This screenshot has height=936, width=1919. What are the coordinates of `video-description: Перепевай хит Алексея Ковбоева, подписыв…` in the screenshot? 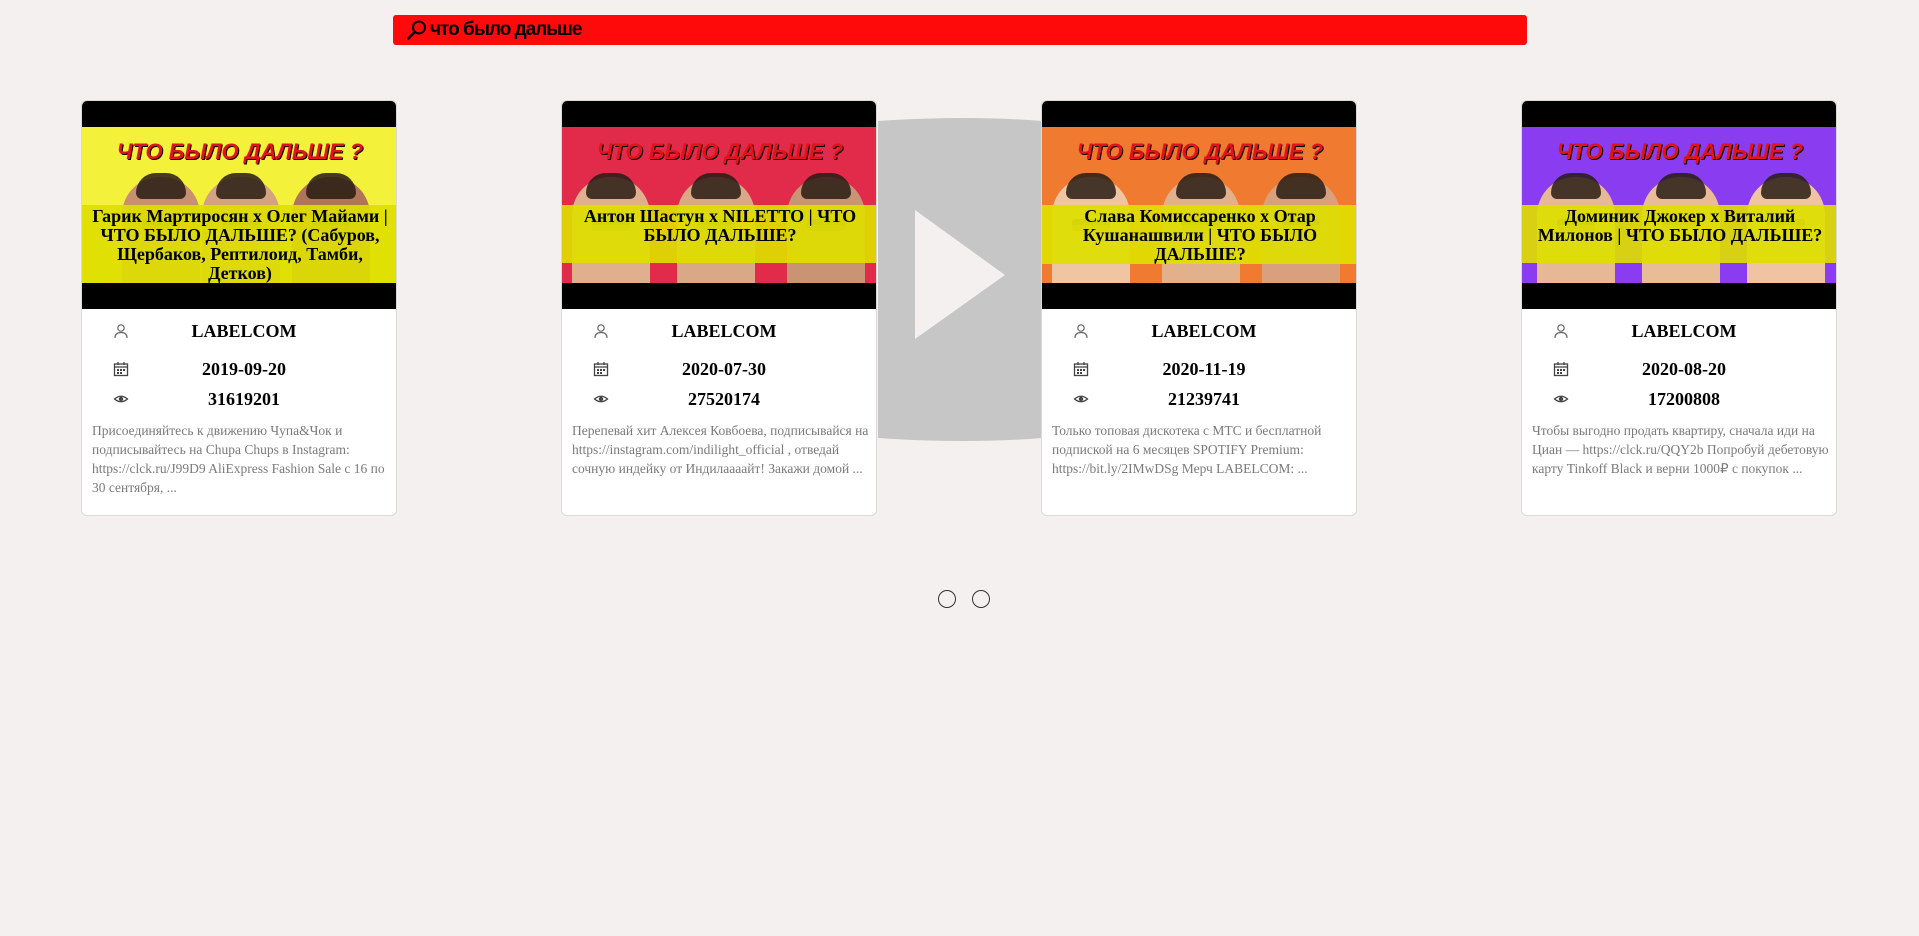 It's located at (720, 449).